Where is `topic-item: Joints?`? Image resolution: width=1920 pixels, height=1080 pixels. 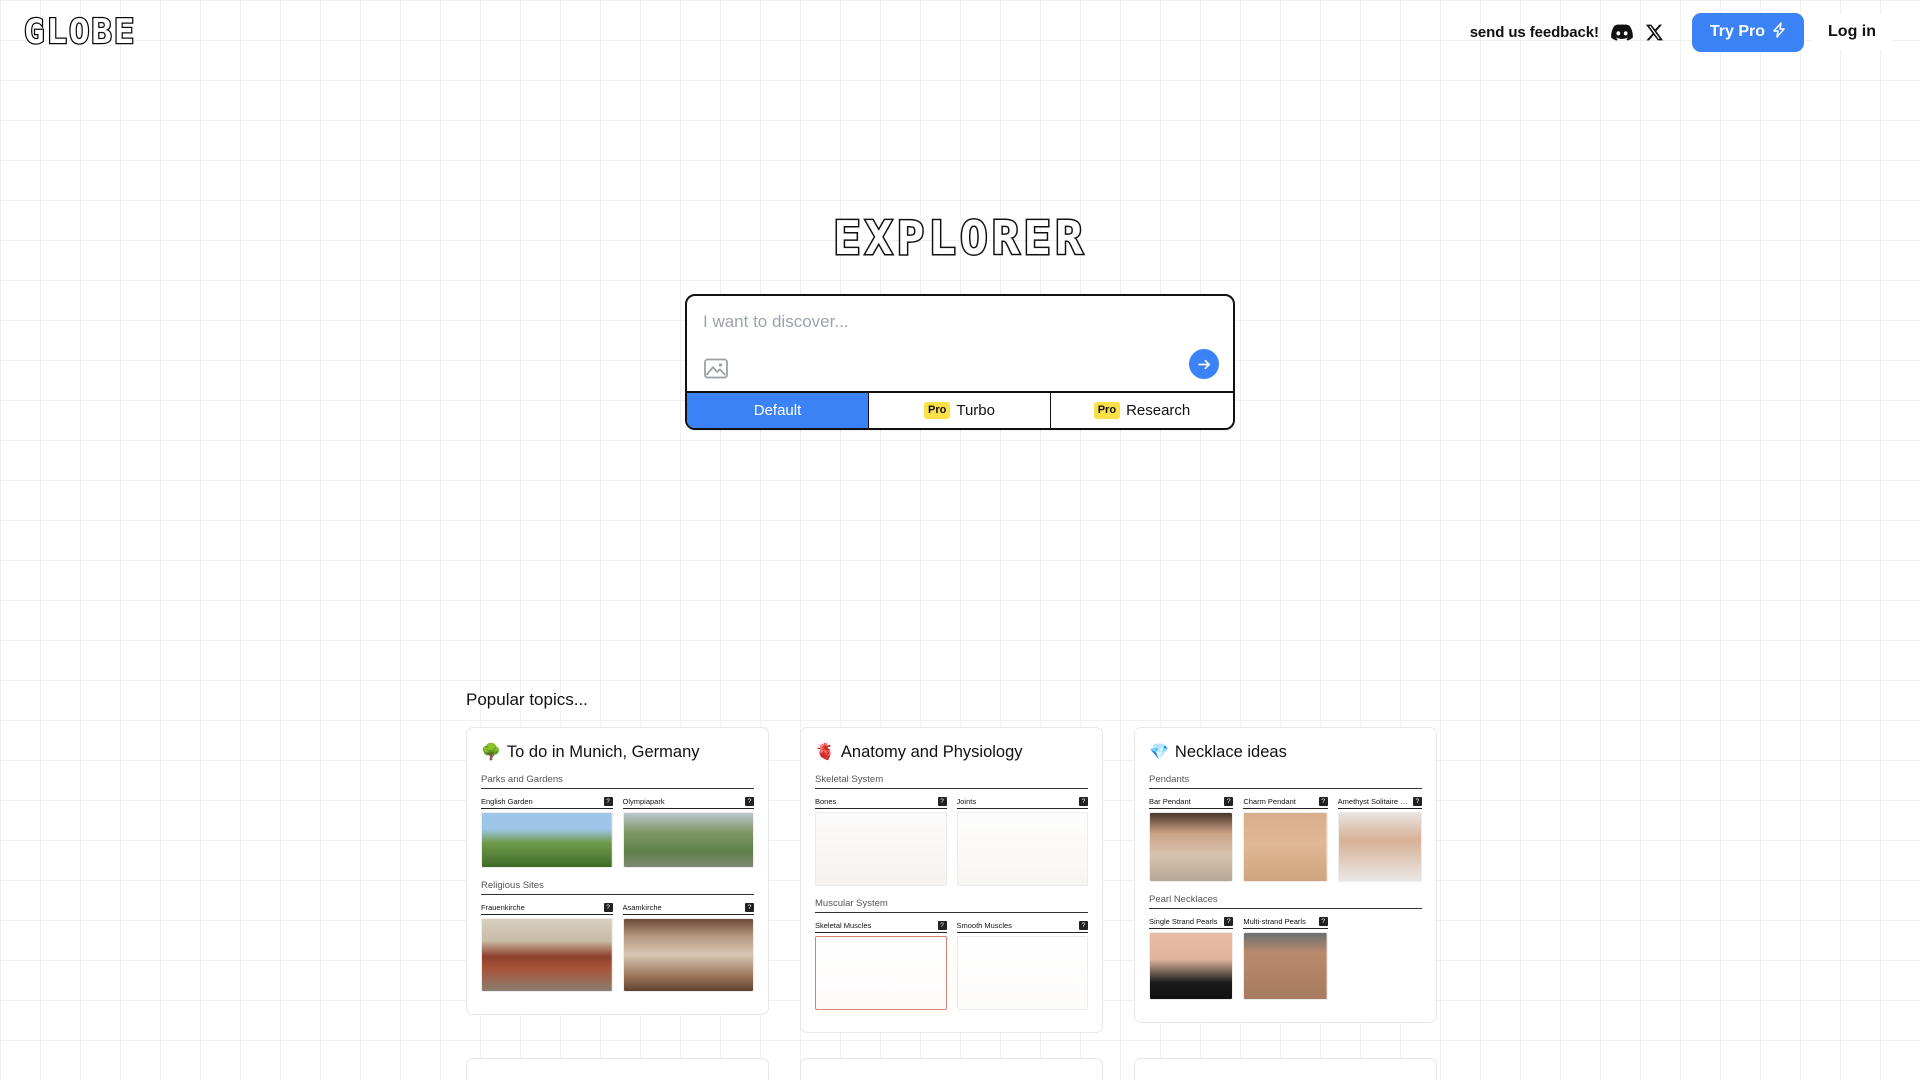 topic-item: Joints? is located at coordinates (1022, 841).